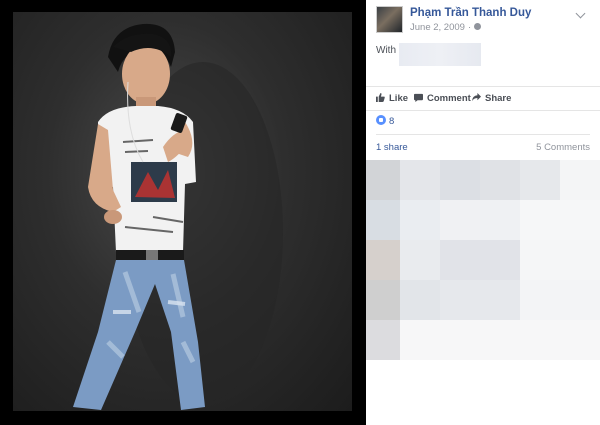  Describe the element at coordinates (470, 13) in the screenshot. I see `author-name: Phạm Trần Thanh Duy` at that location.